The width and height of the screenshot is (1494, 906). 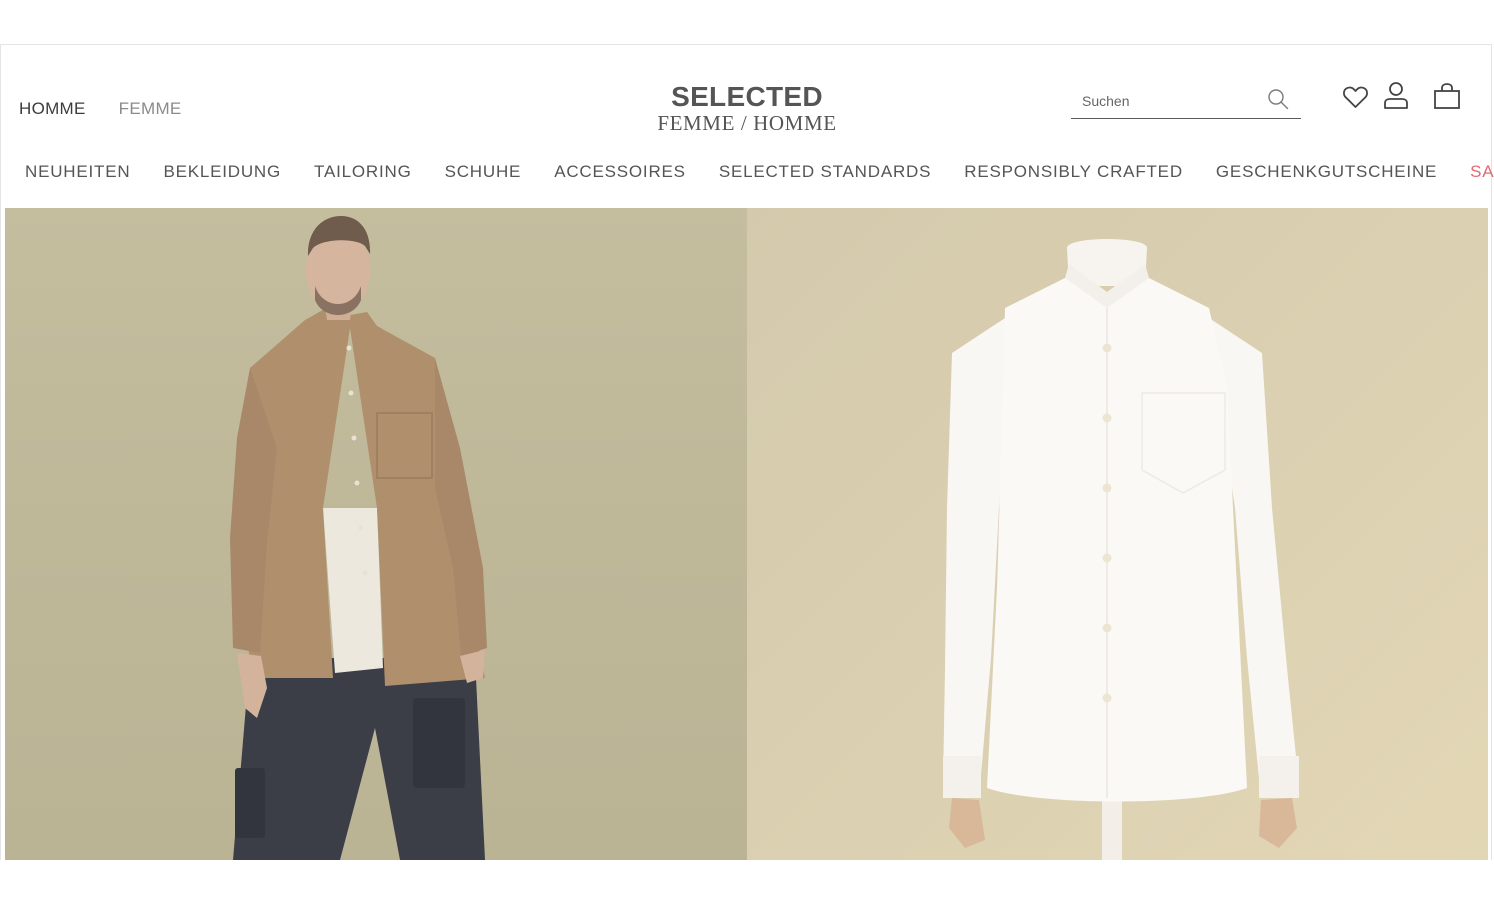 I want to click on bag-icon, so click(x=1447, y=96).